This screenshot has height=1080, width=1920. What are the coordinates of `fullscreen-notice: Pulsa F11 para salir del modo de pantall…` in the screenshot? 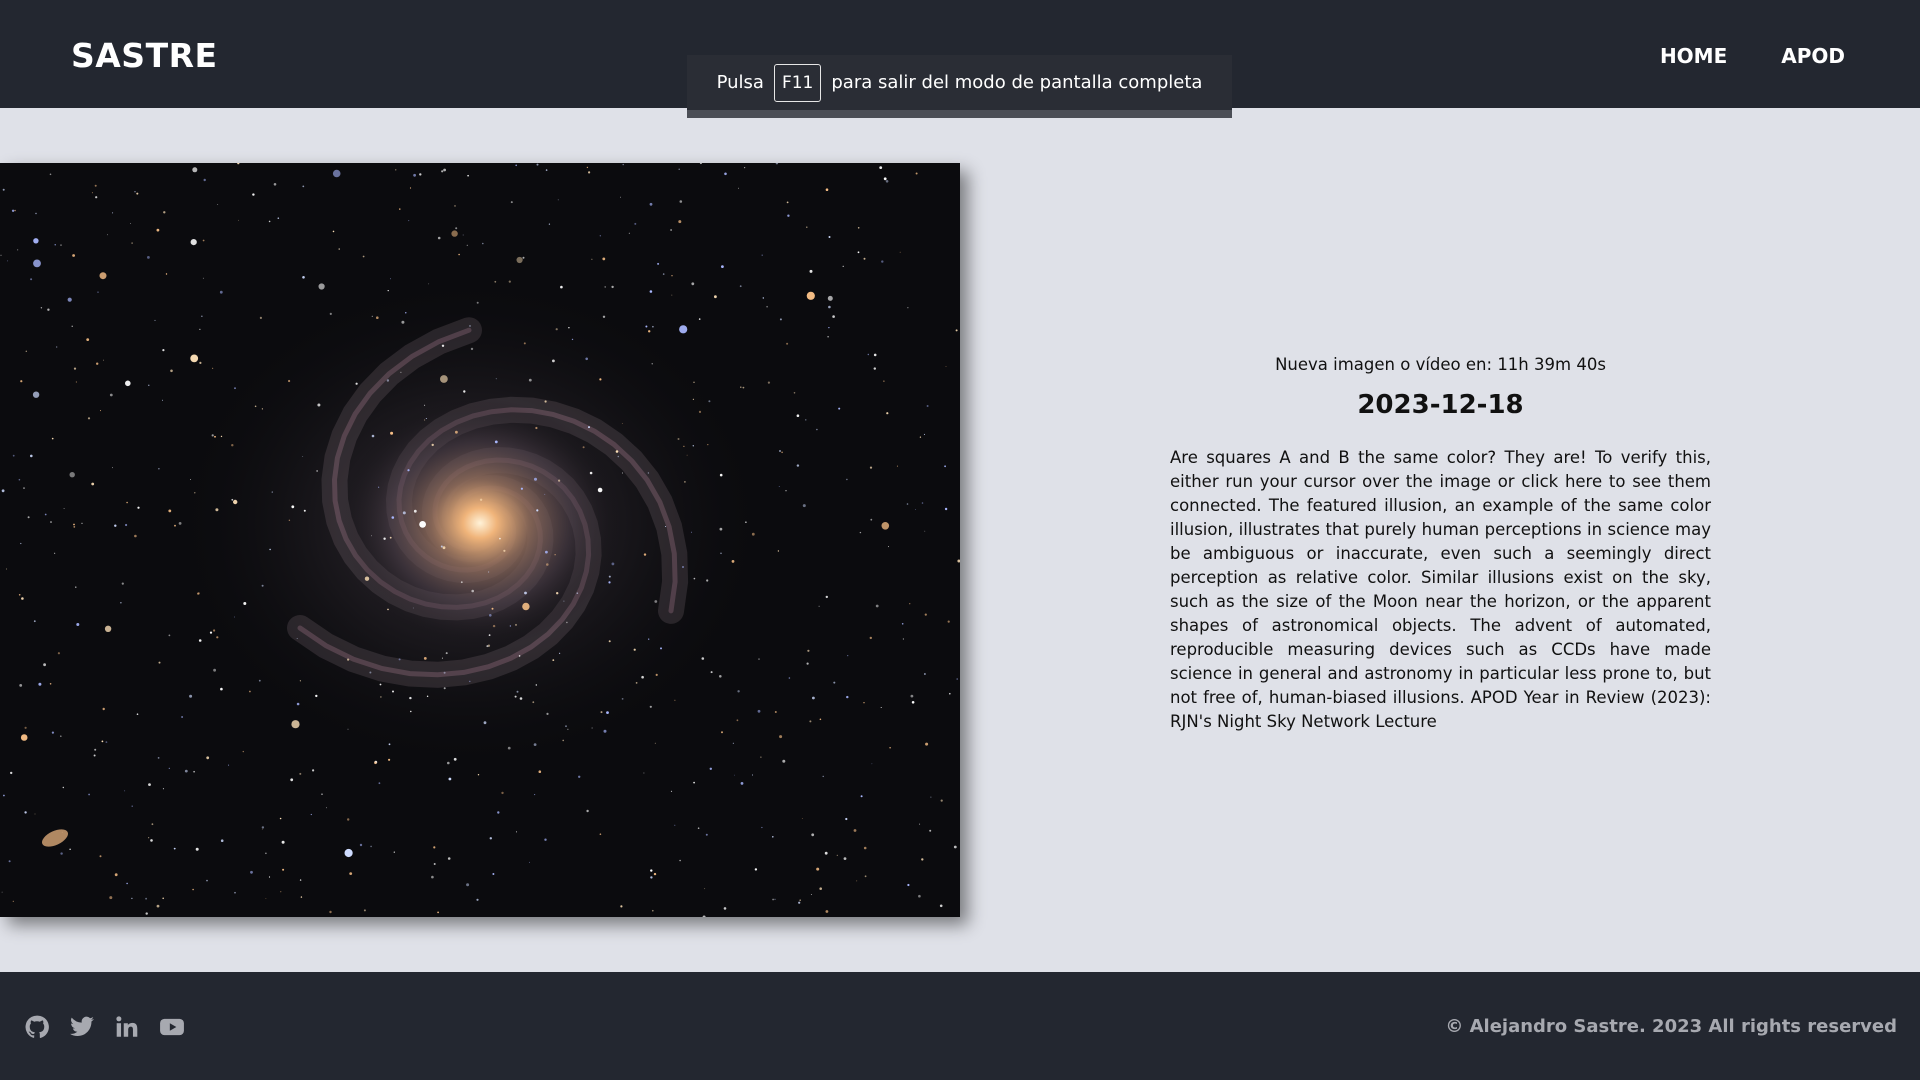 It's located at (959, 86).